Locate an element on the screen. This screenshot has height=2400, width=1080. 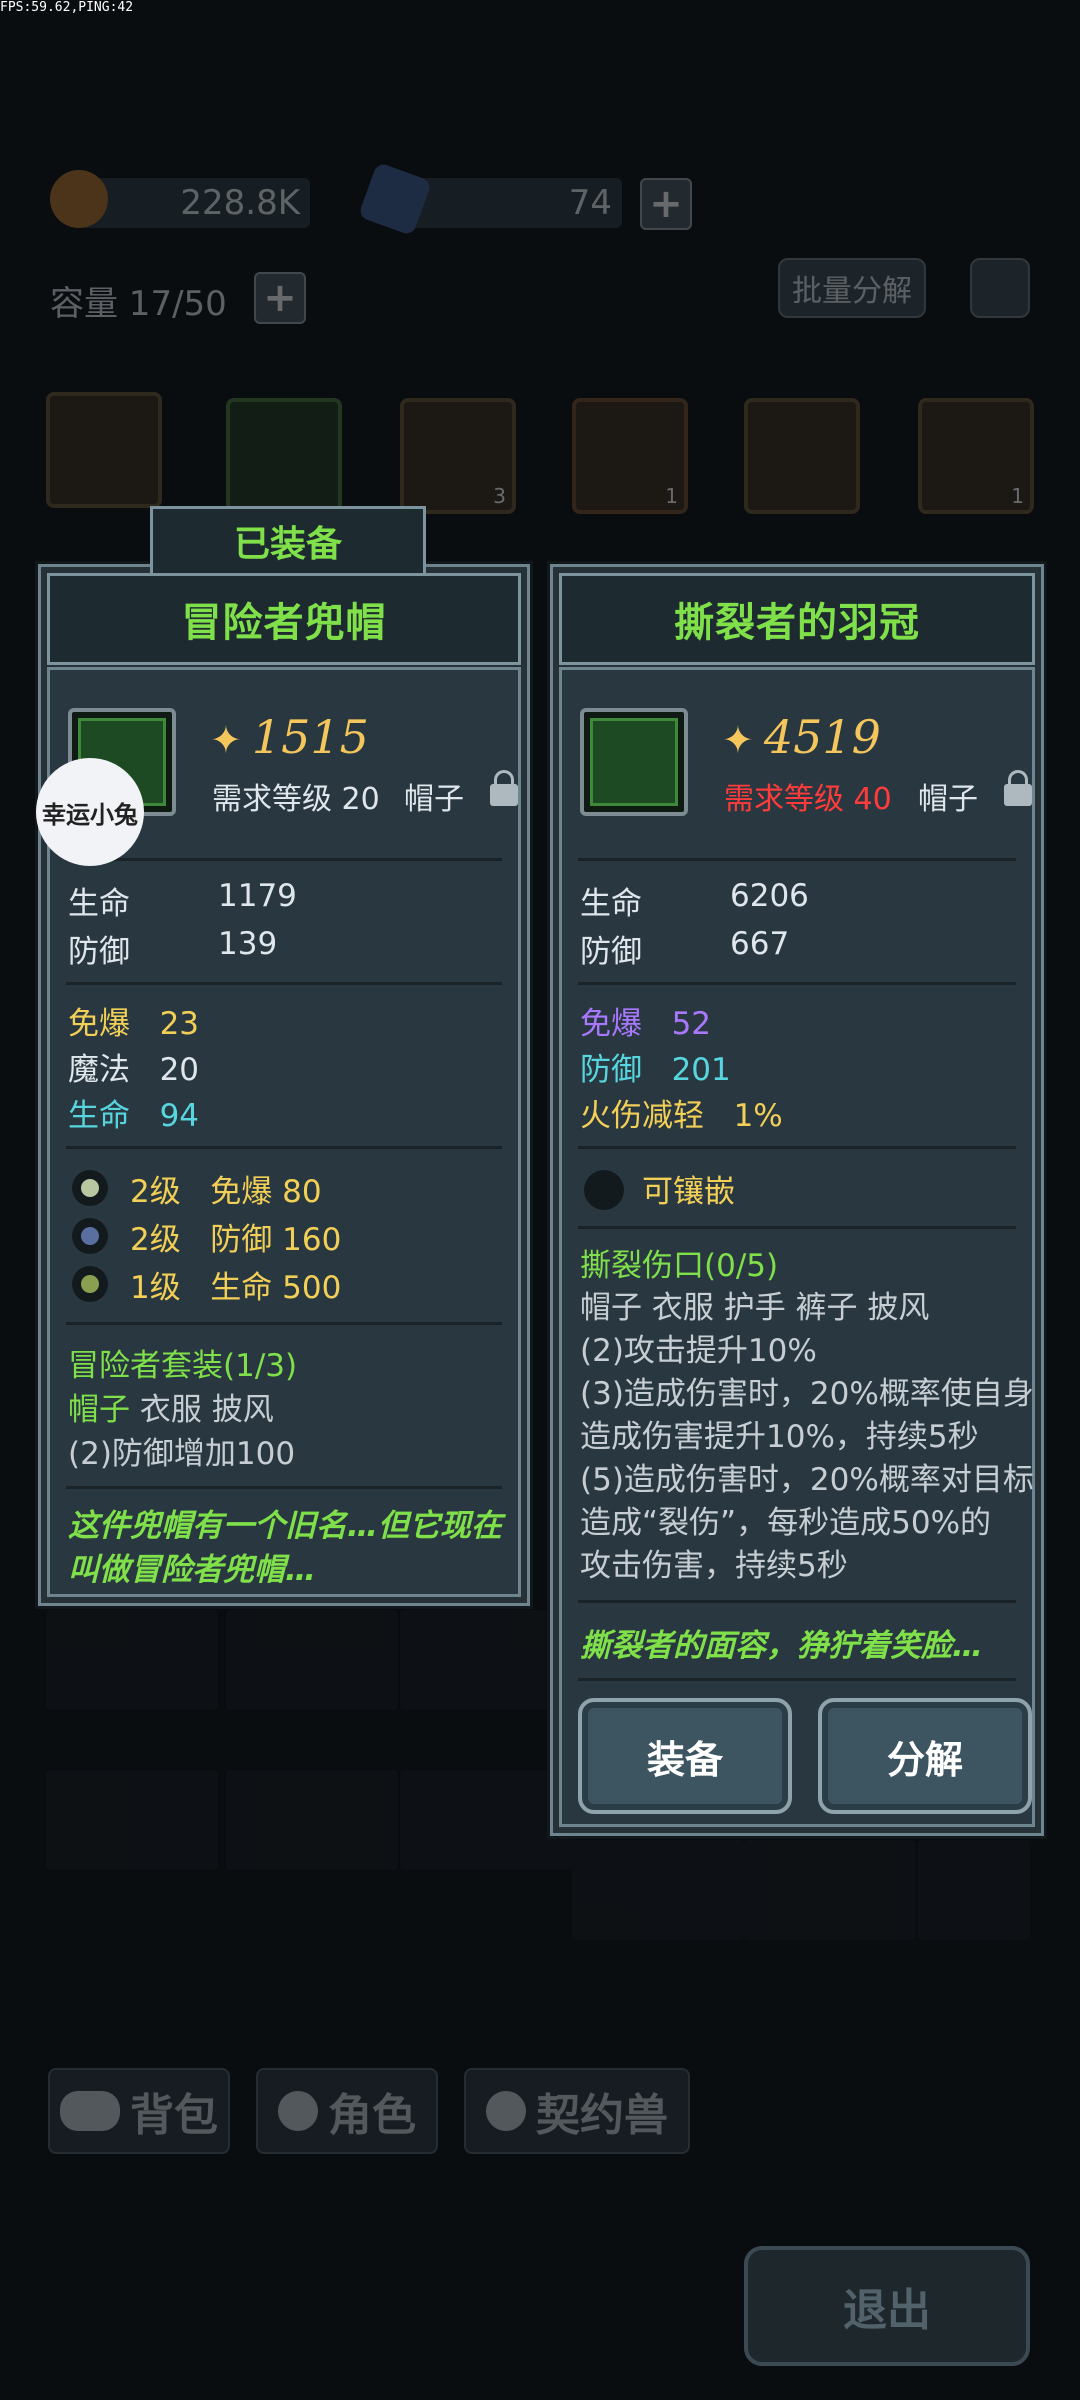
batch-decompose-button: 批量分解 is located at coordinates (852, 288).